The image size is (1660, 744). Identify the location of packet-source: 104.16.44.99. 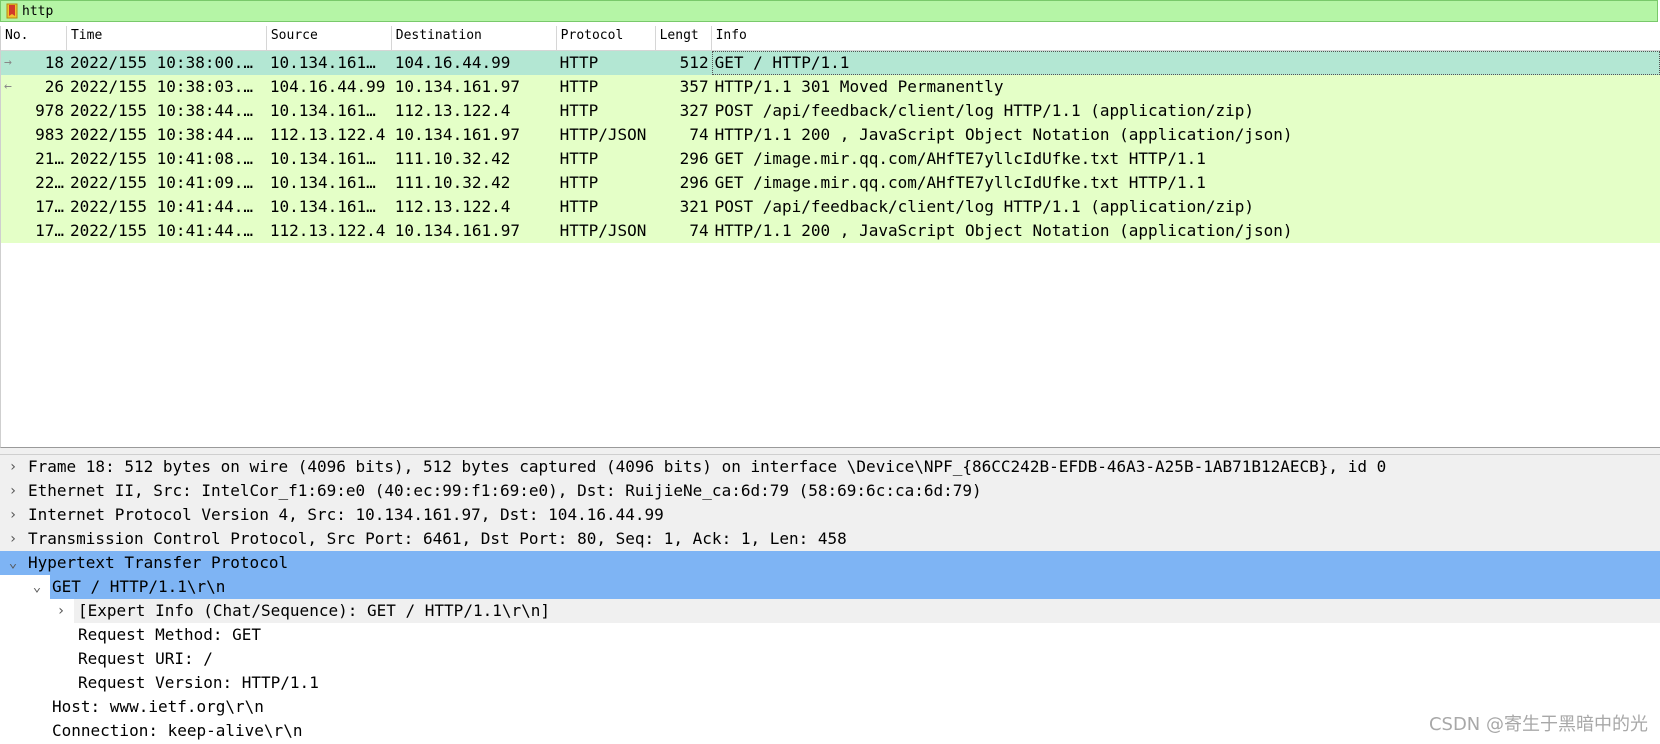
(327, 86).